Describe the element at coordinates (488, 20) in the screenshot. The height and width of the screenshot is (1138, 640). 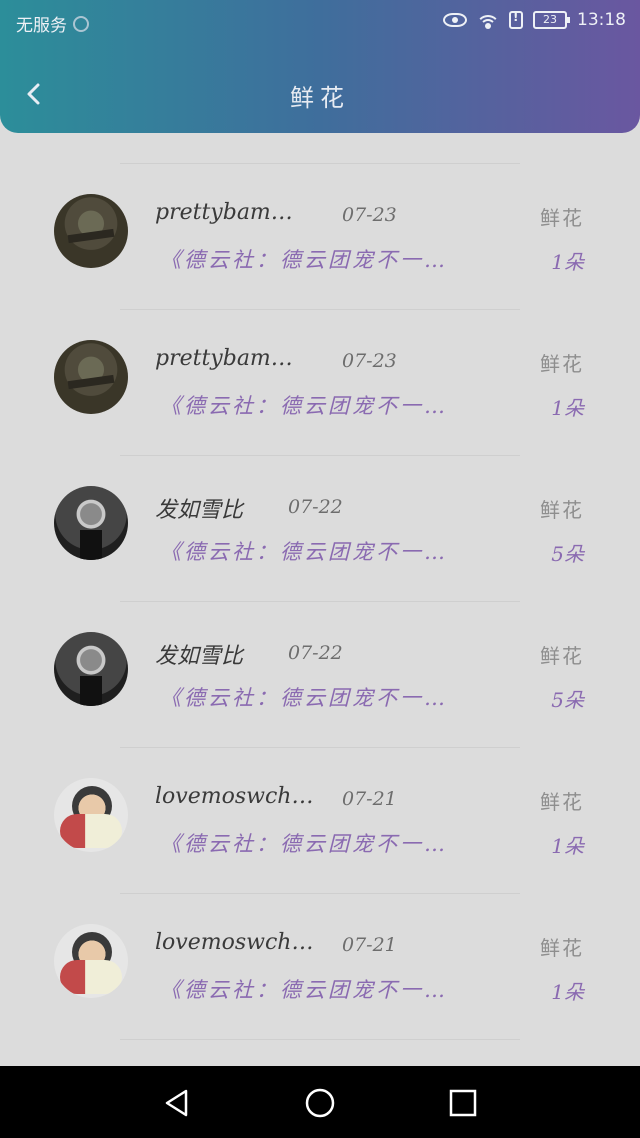
I see `wifi-icon` at that location.